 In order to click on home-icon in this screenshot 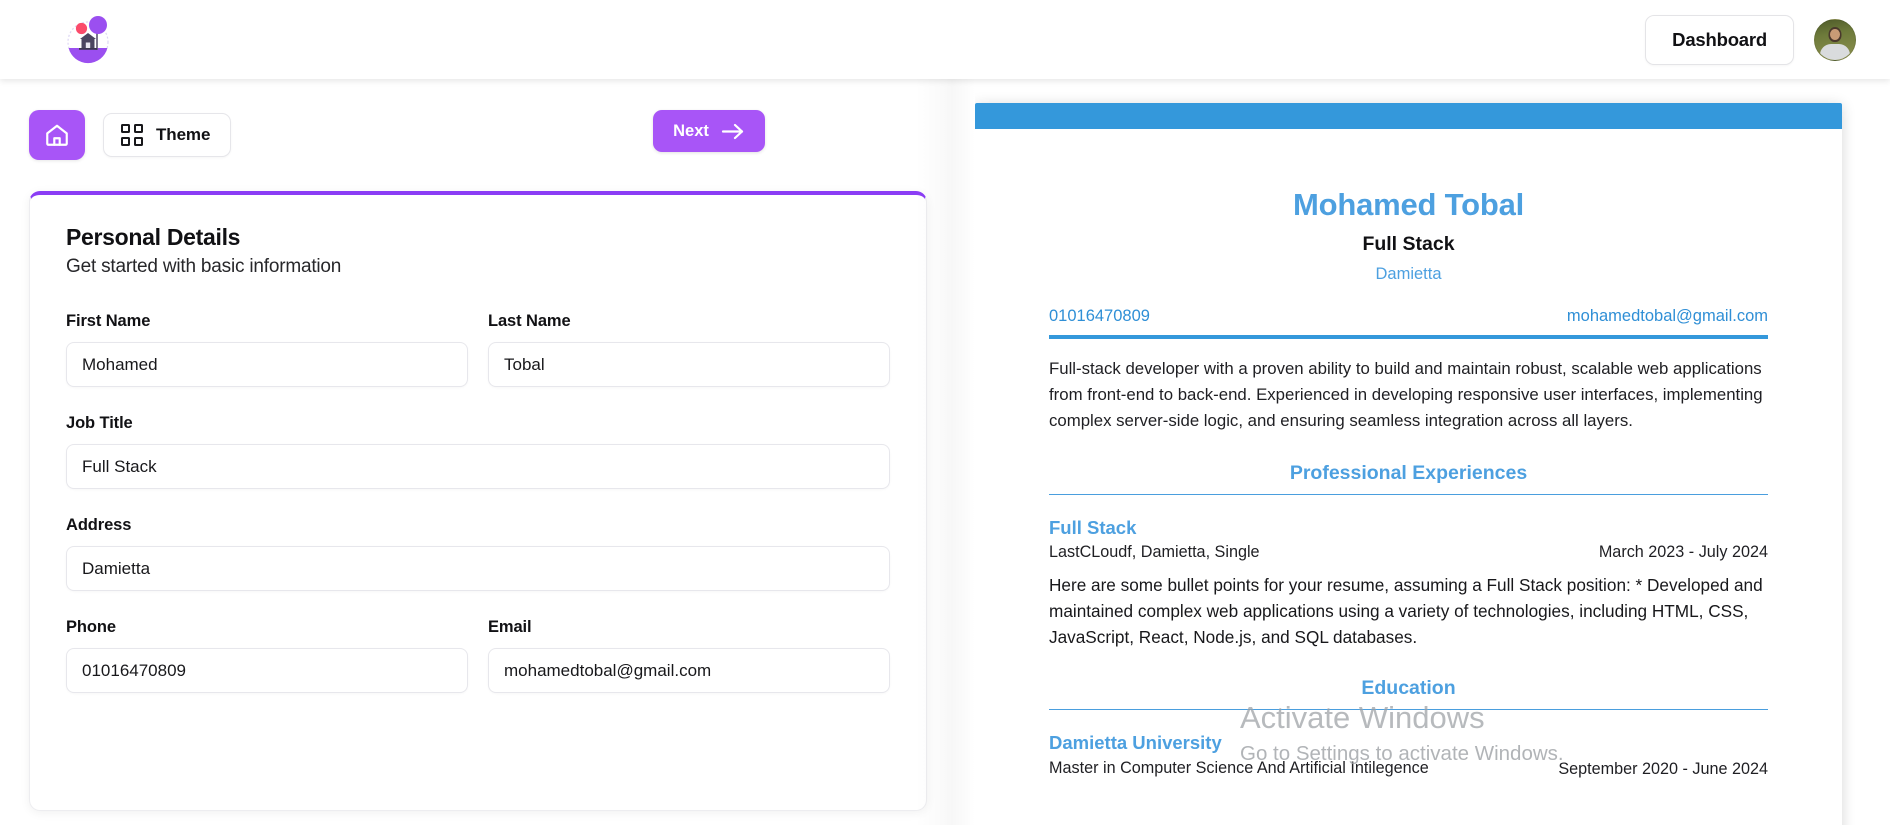, I will do `click(57, 135)`.